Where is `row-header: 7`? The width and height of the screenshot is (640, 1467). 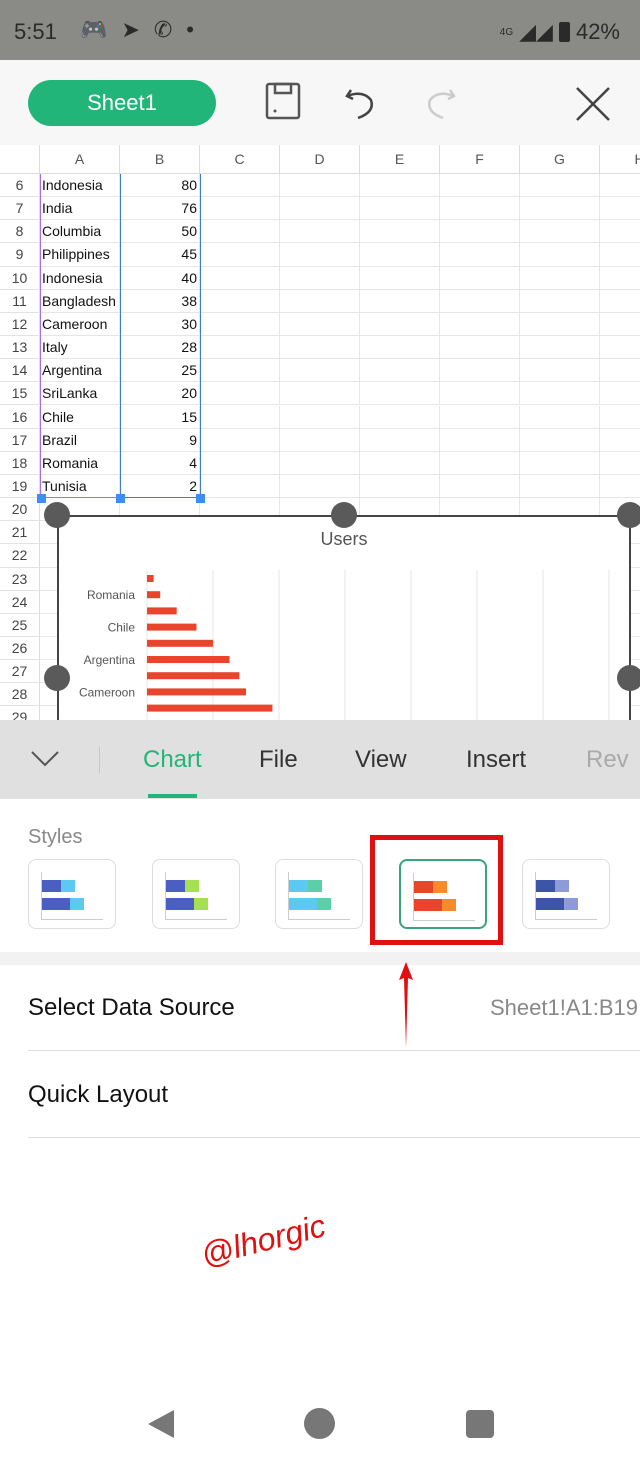 row-header: 7 is located at coordinates (20, 209).